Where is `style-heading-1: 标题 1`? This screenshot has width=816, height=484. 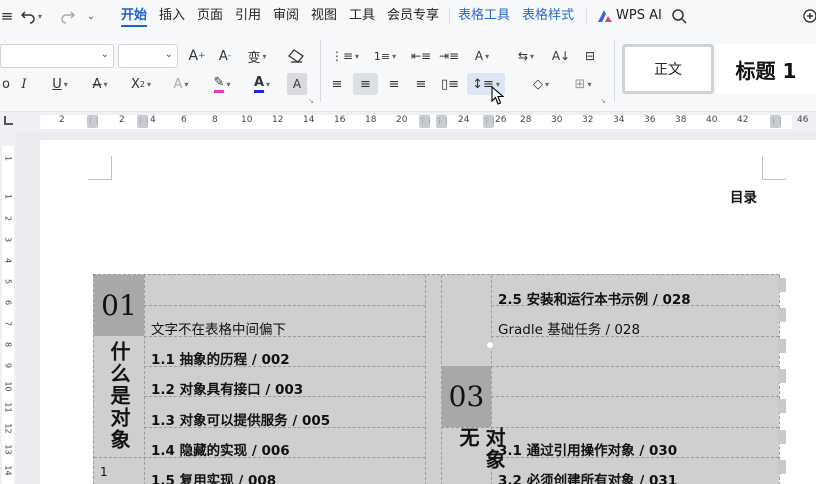 style-heading-1: 标题 1 is located at coordinates (766, 69).